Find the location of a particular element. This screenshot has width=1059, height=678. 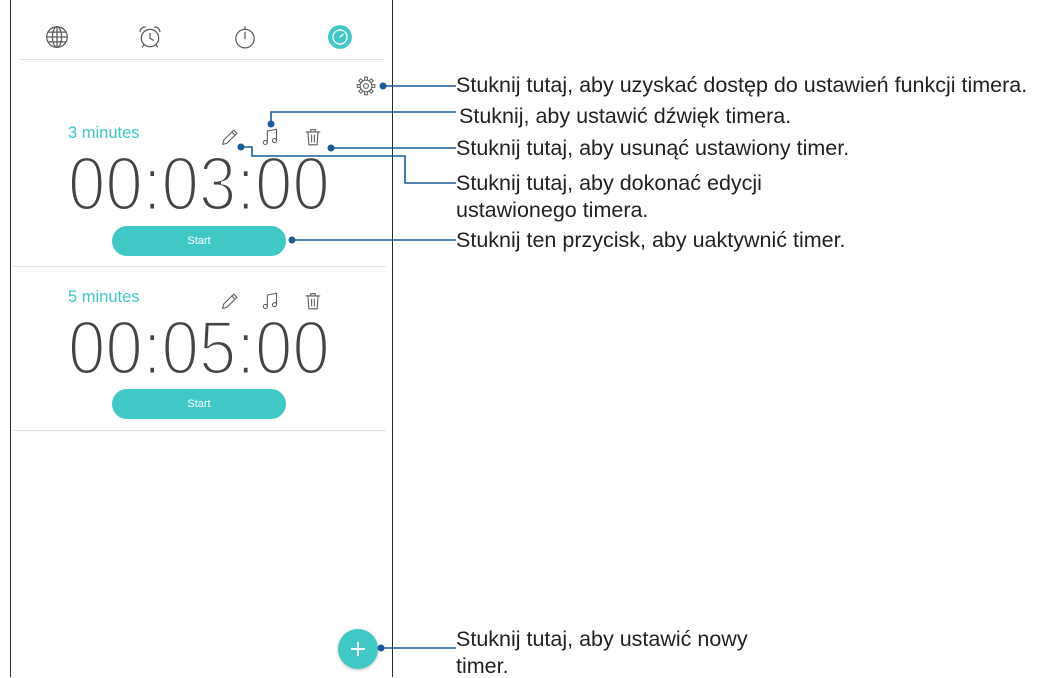

tab-stopwatch is located at coordinates (245, 37).